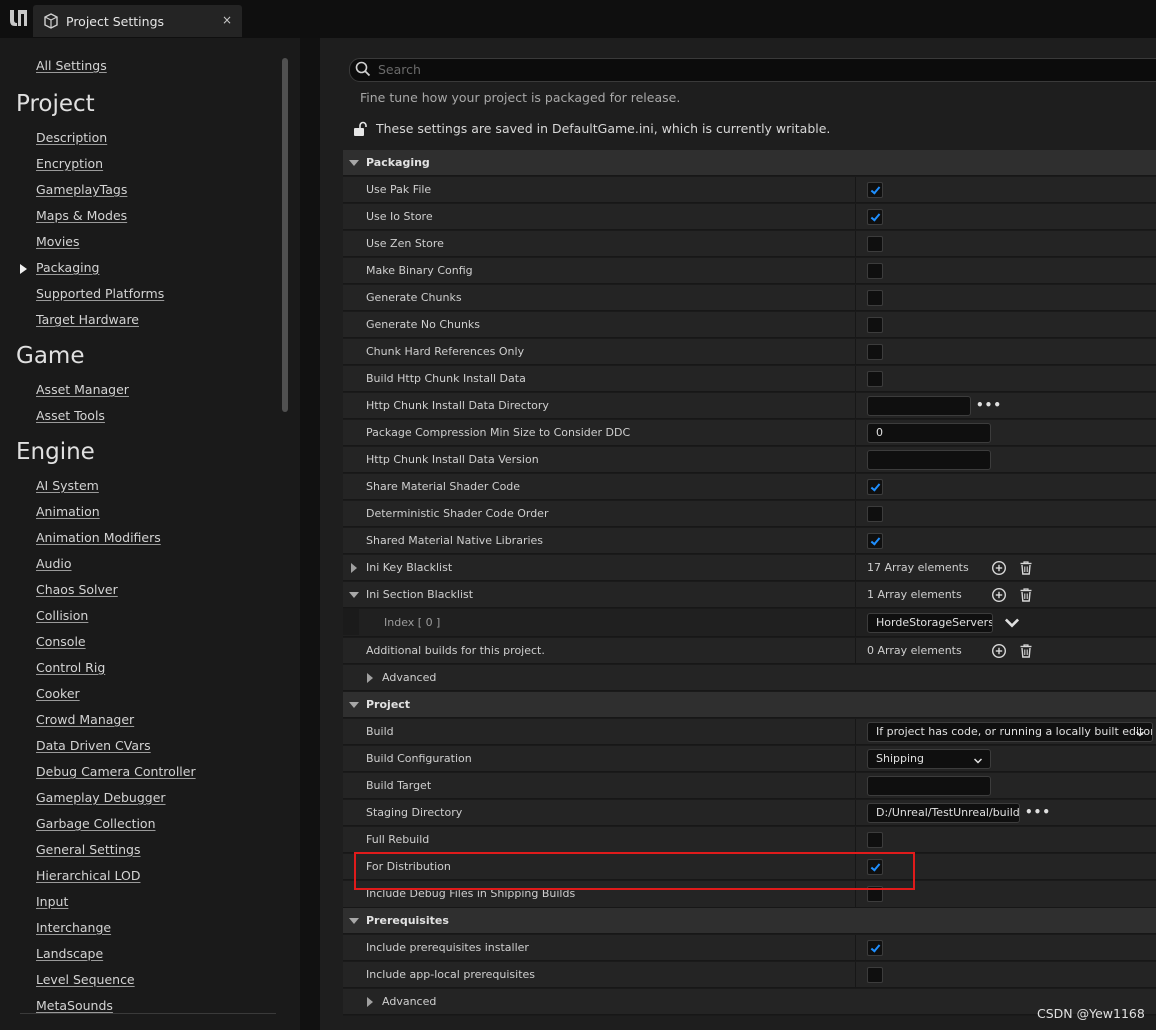  I want to click on setting-label: Http Chunk Install Data Directory, so click(457, 405).